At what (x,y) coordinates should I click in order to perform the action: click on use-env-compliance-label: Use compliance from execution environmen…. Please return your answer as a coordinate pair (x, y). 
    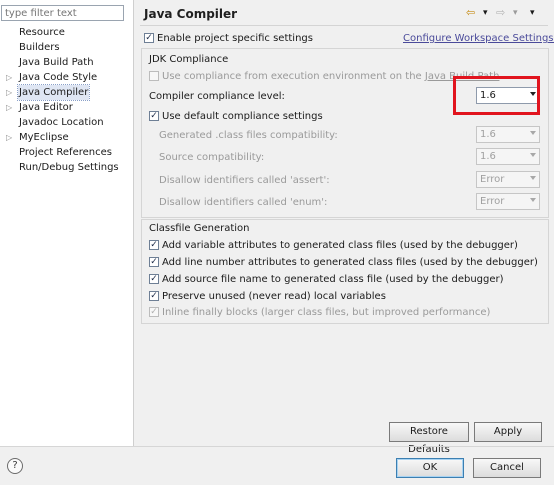
    Looking at the image, I should click on (330, 76).